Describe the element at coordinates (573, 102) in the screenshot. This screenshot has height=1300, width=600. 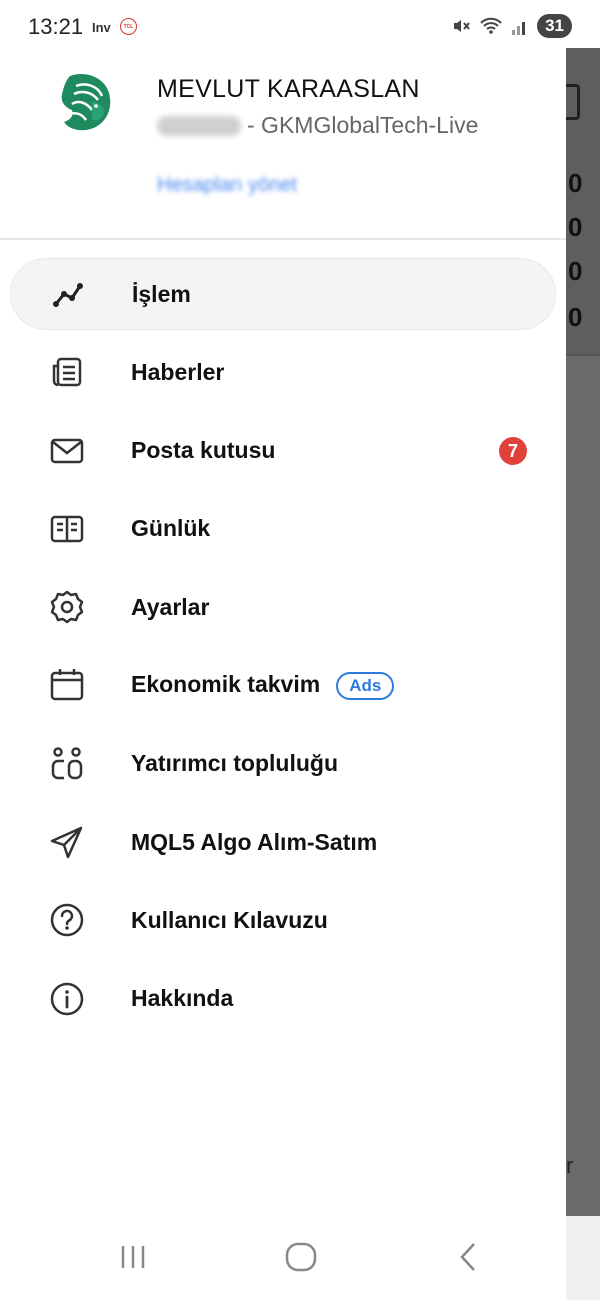
I see `background-icon` at that location.